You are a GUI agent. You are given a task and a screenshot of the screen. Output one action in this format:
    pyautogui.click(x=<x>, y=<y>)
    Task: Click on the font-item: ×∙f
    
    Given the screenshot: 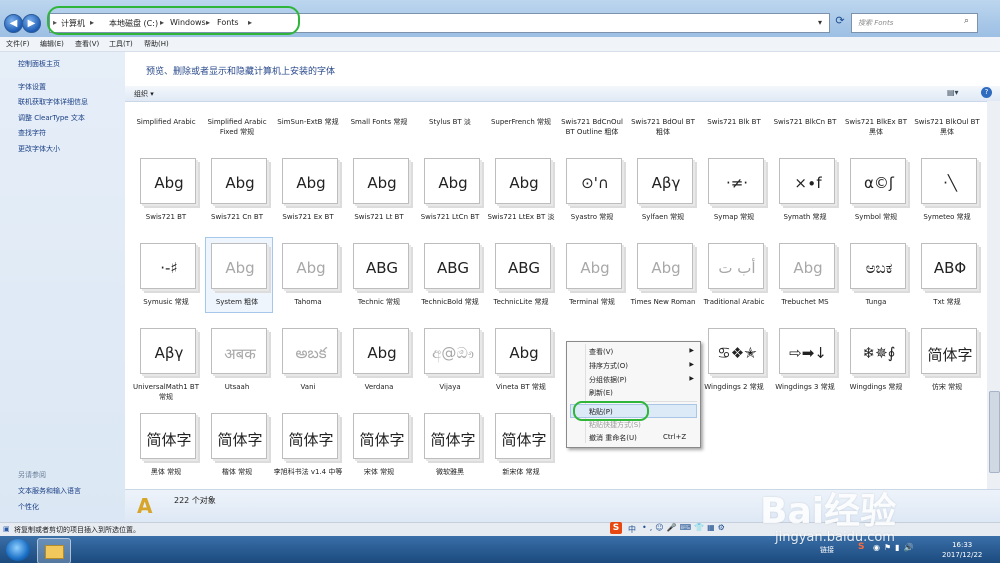 What is the action you would take?
    pyautogui.click(x=807, y=181)
    